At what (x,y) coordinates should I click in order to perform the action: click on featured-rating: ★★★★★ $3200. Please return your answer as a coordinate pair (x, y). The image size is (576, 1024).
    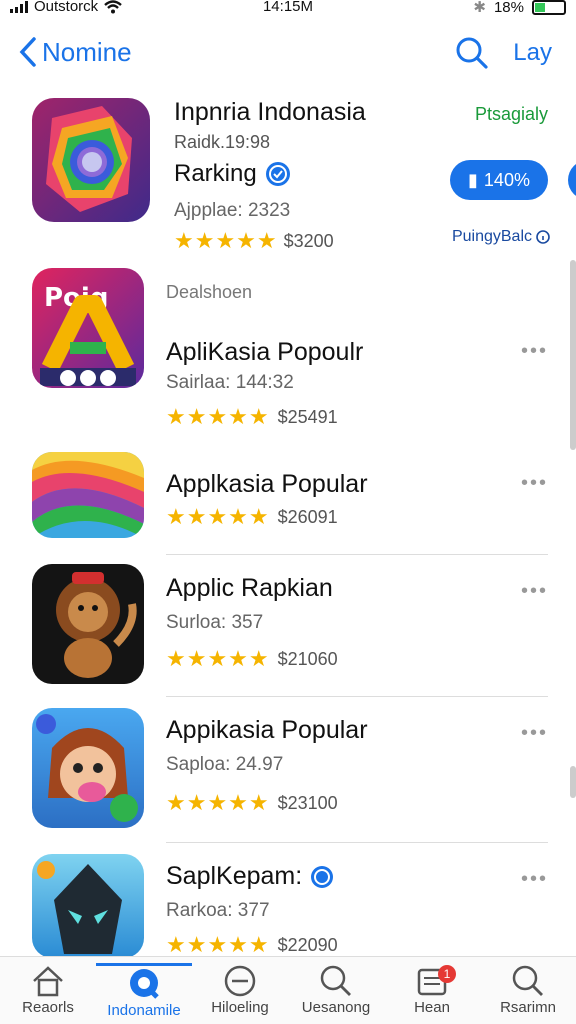
    Looking at the image, I should click on (254, 241).